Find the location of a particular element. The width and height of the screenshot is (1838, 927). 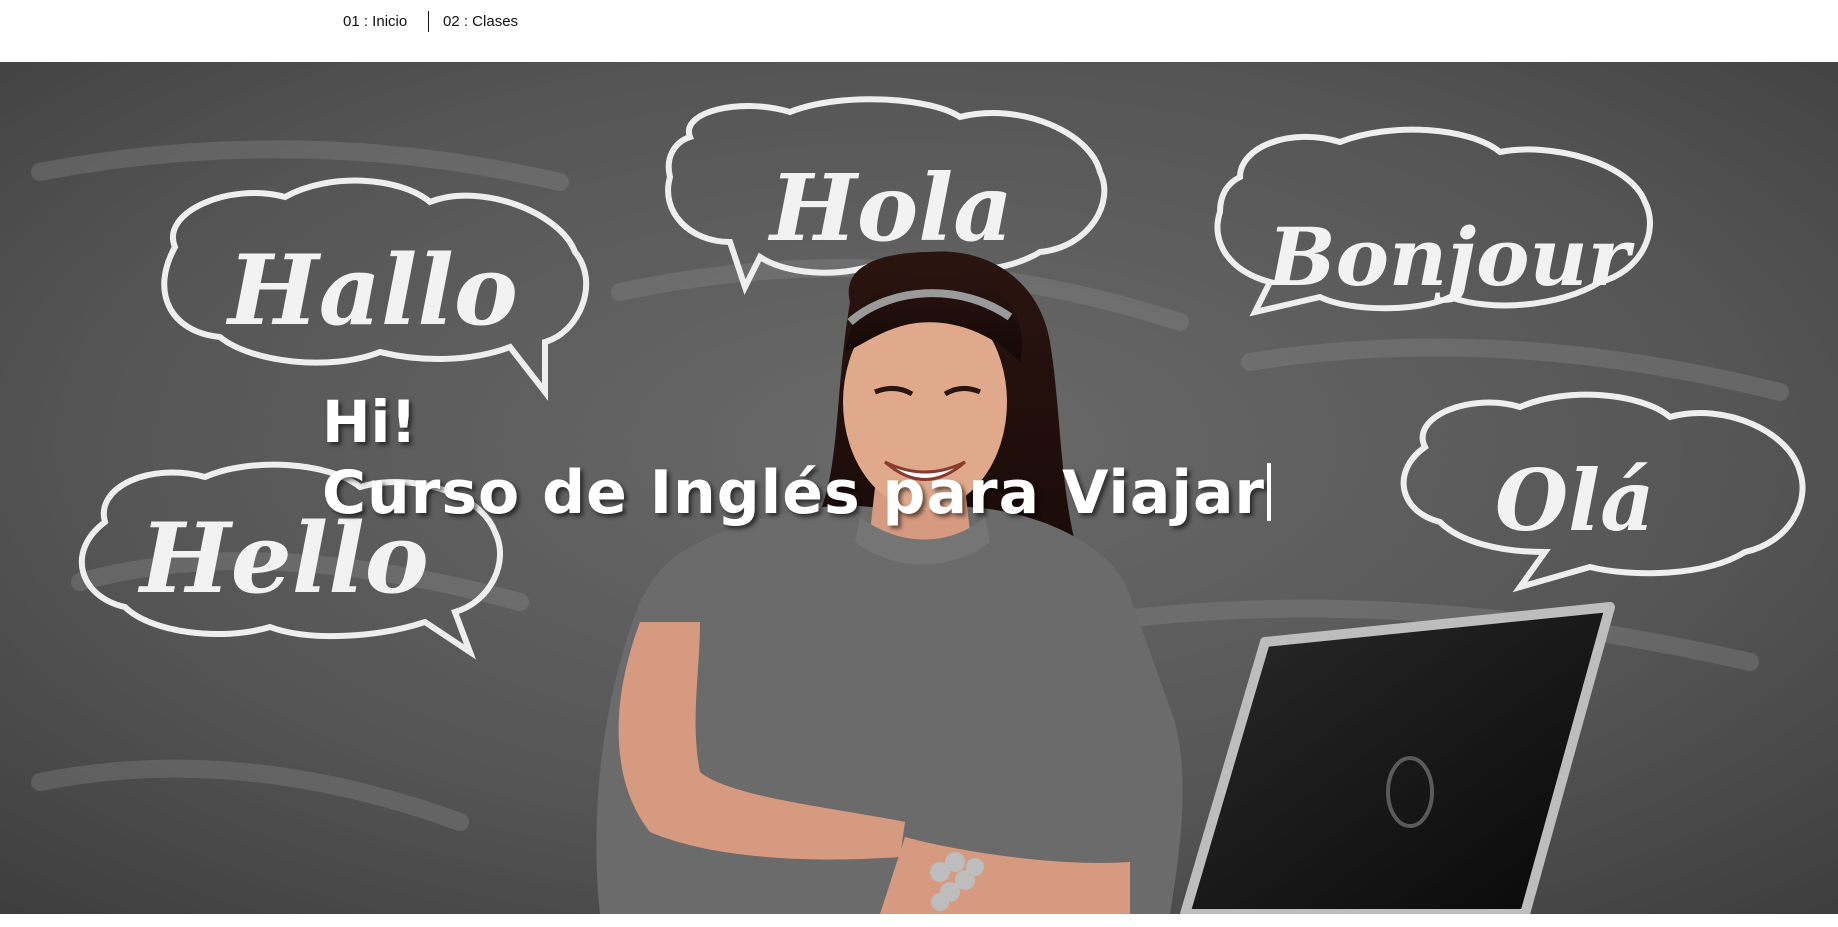

bubble-bonjour-text: Bonjour is located at coordinates (1450, 257).